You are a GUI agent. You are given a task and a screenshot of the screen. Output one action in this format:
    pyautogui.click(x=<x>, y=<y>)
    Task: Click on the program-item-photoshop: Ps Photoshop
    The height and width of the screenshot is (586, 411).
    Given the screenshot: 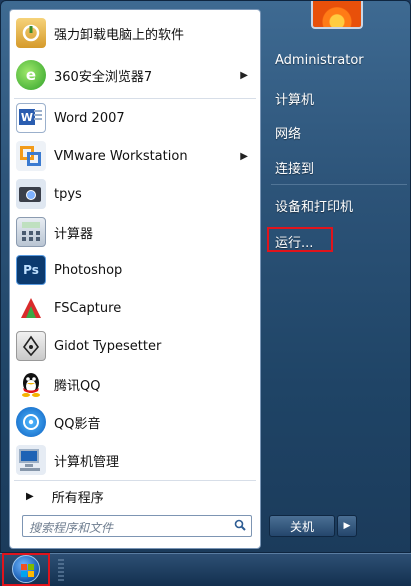 What is the action you would take?
    pyautogui.click(x=136, y=270)
    